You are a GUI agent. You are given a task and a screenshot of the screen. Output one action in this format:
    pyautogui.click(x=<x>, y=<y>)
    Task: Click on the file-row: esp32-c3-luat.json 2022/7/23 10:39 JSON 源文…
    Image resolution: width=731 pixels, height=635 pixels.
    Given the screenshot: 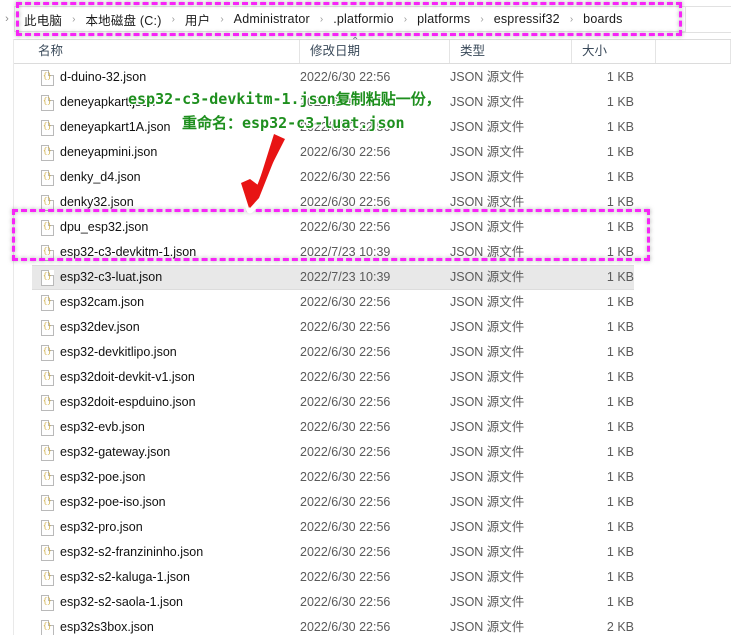 What is the action you would take?
    pyautogui.click(x=372, y=277)
    